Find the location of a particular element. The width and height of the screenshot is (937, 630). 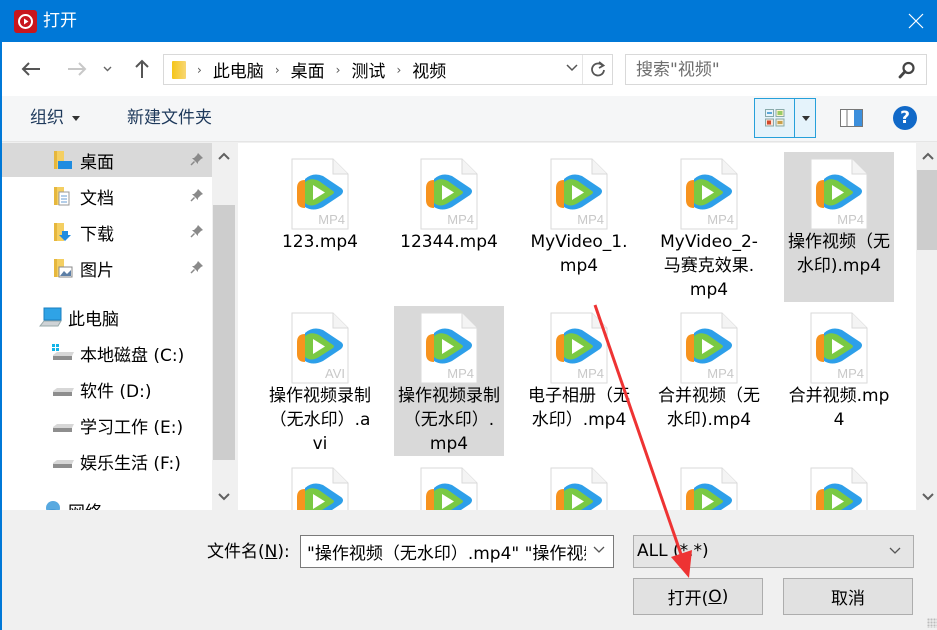

file-item: MP4 电子相册（无水印）.mp4 is located at coordinates (579, 381).